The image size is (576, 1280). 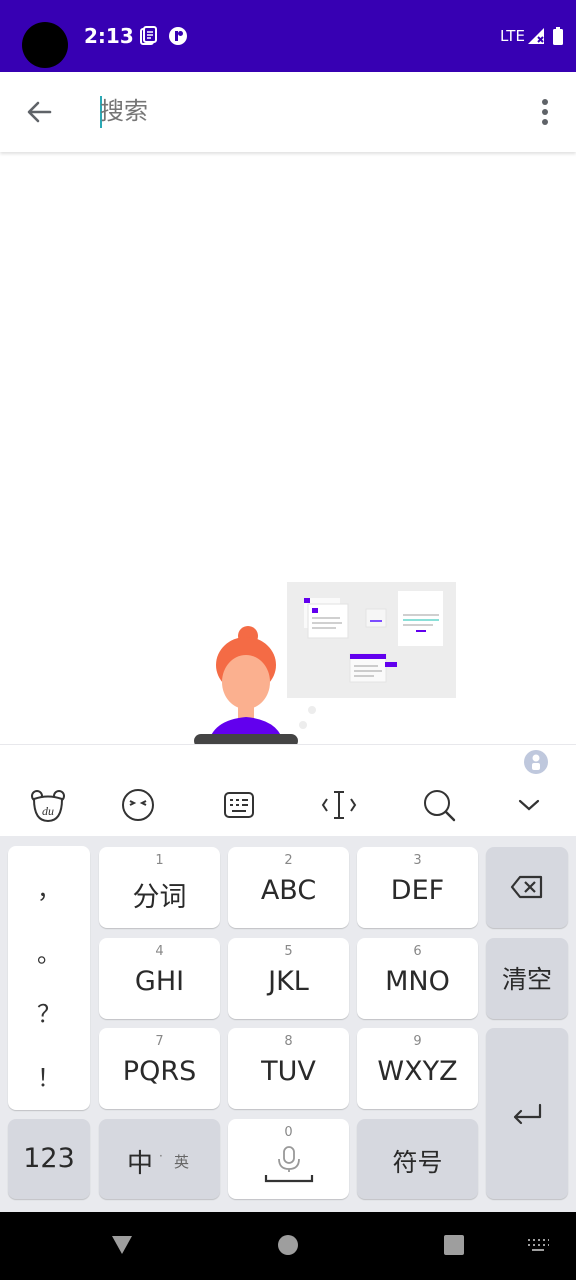 I want to click on key-period: 。, so click(x=49, y=951).